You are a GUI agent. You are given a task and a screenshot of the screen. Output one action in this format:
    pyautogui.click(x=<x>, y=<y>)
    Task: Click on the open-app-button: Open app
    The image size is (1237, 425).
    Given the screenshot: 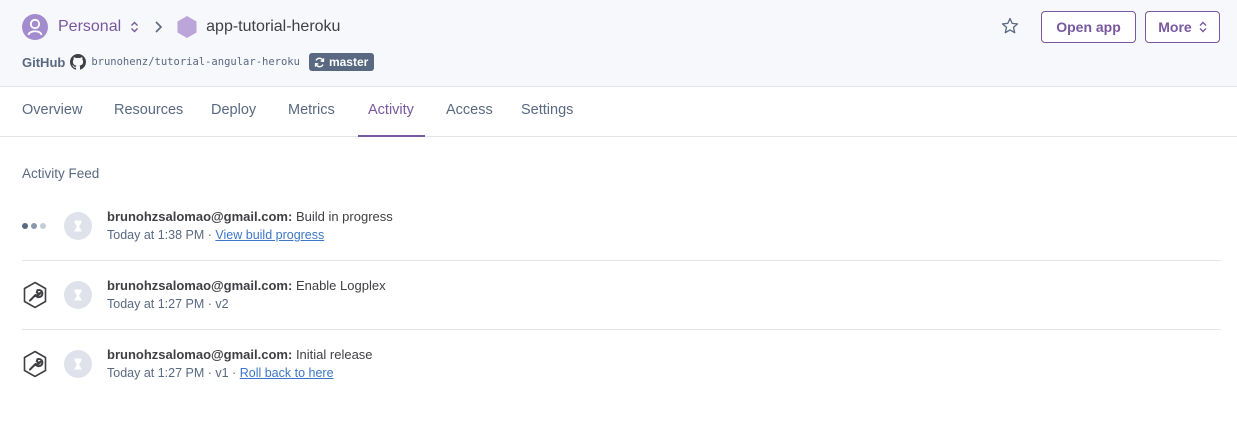 What is the action you would take?
    pyautogui.click(x=1088, y=27)
    